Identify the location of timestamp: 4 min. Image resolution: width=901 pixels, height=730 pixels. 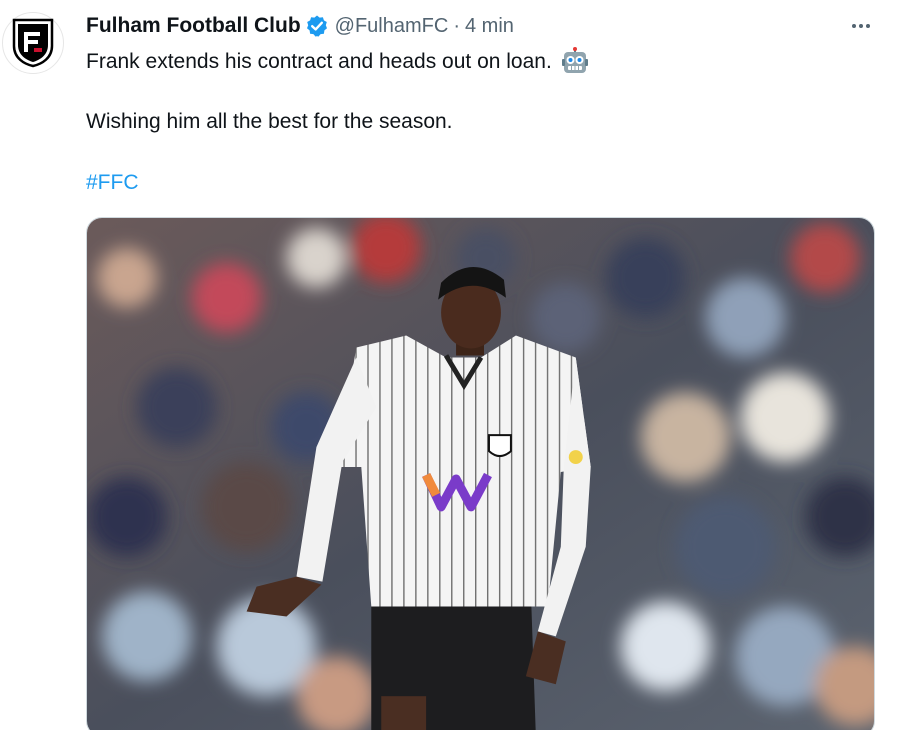
(489, 26).